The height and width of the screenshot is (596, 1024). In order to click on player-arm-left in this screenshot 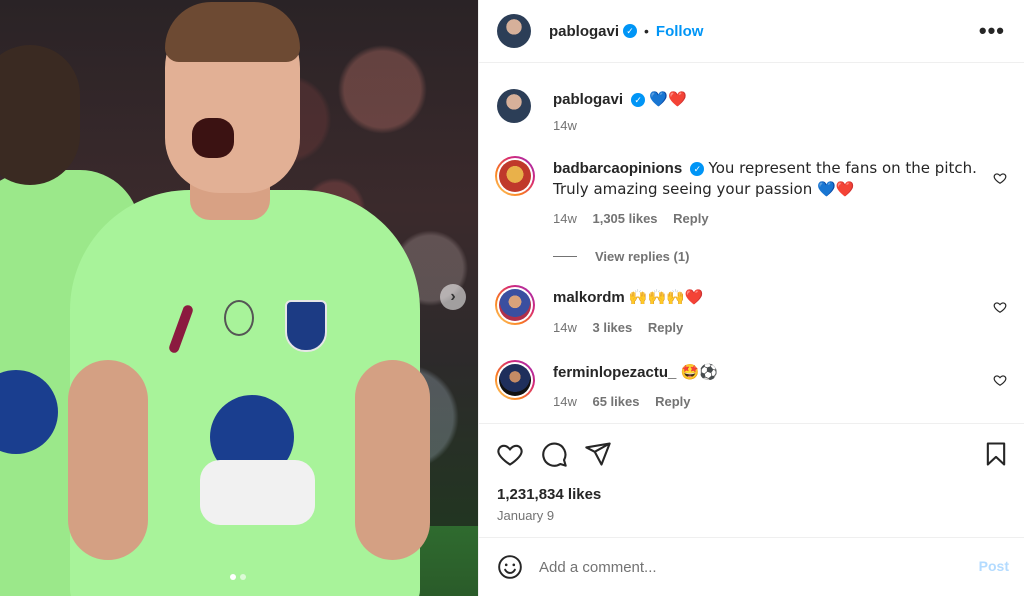, I will do `click(108, 460)`.